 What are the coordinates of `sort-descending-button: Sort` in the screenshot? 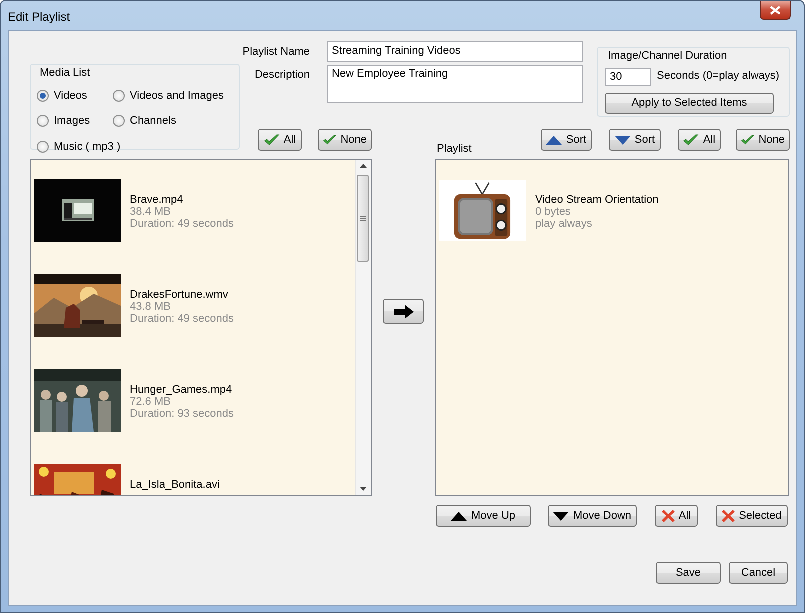 It's located at (635, 140).